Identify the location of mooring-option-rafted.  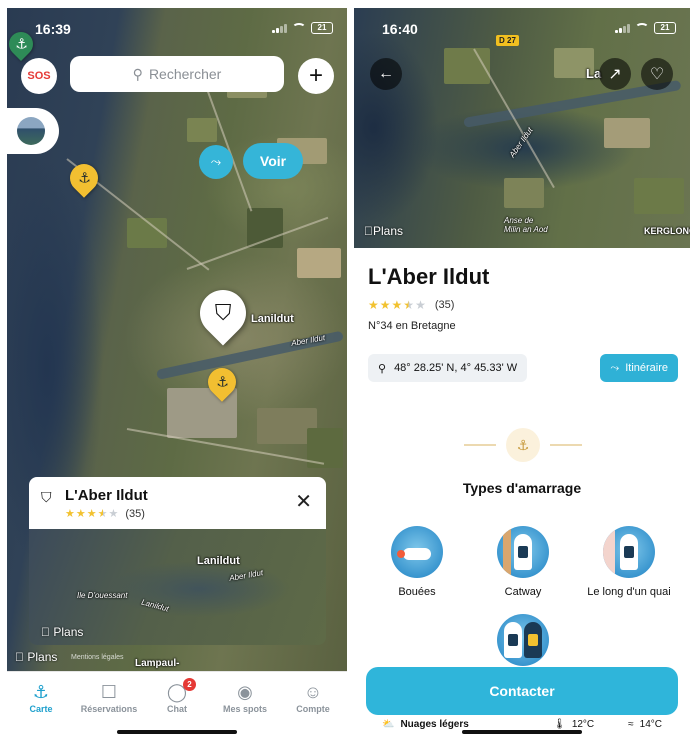
(523, 644).